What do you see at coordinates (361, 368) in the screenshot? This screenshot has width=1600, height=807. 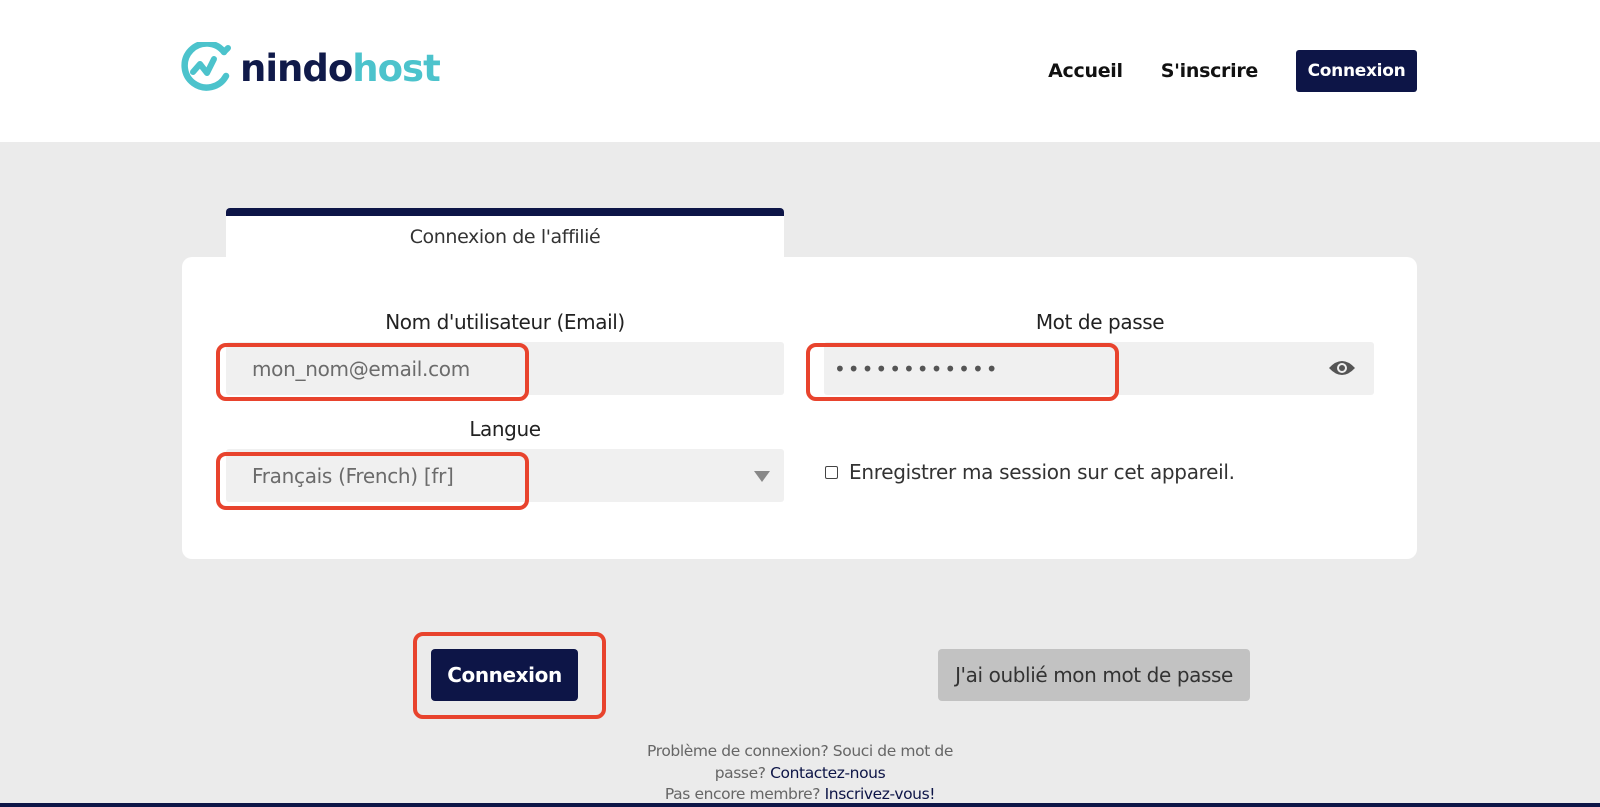 I see `username-value: mon_nom@email.com` at bounding box center [361, 368].